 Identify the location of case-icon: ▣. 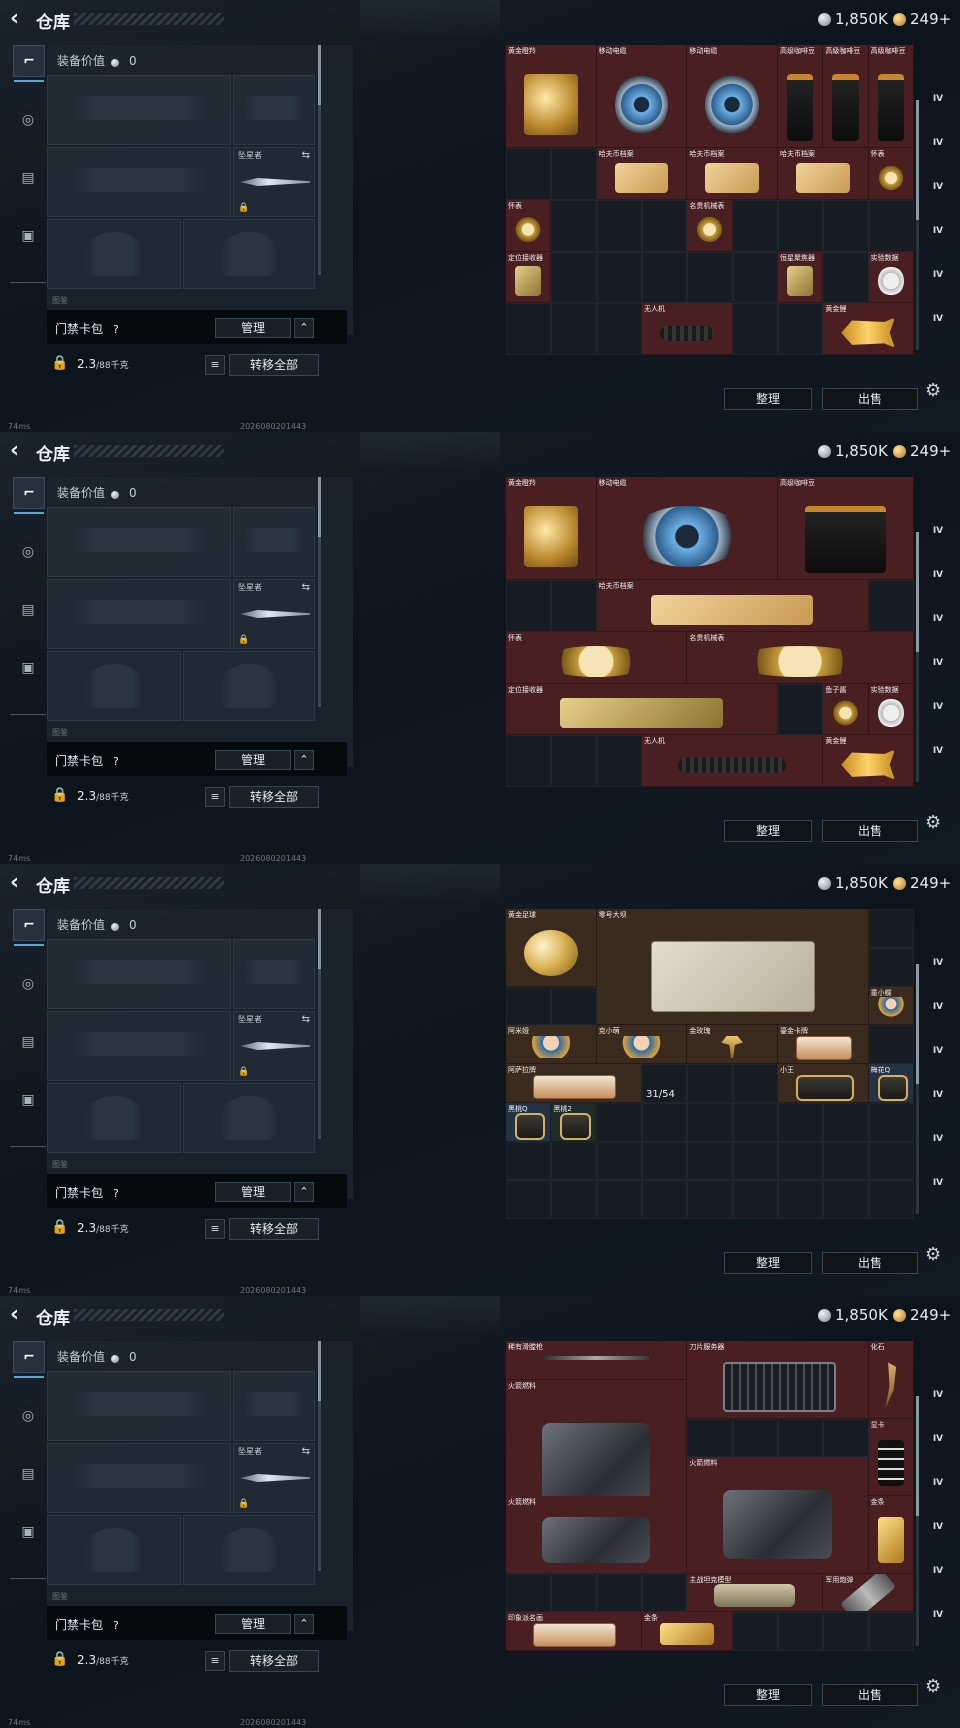
(28, 236).